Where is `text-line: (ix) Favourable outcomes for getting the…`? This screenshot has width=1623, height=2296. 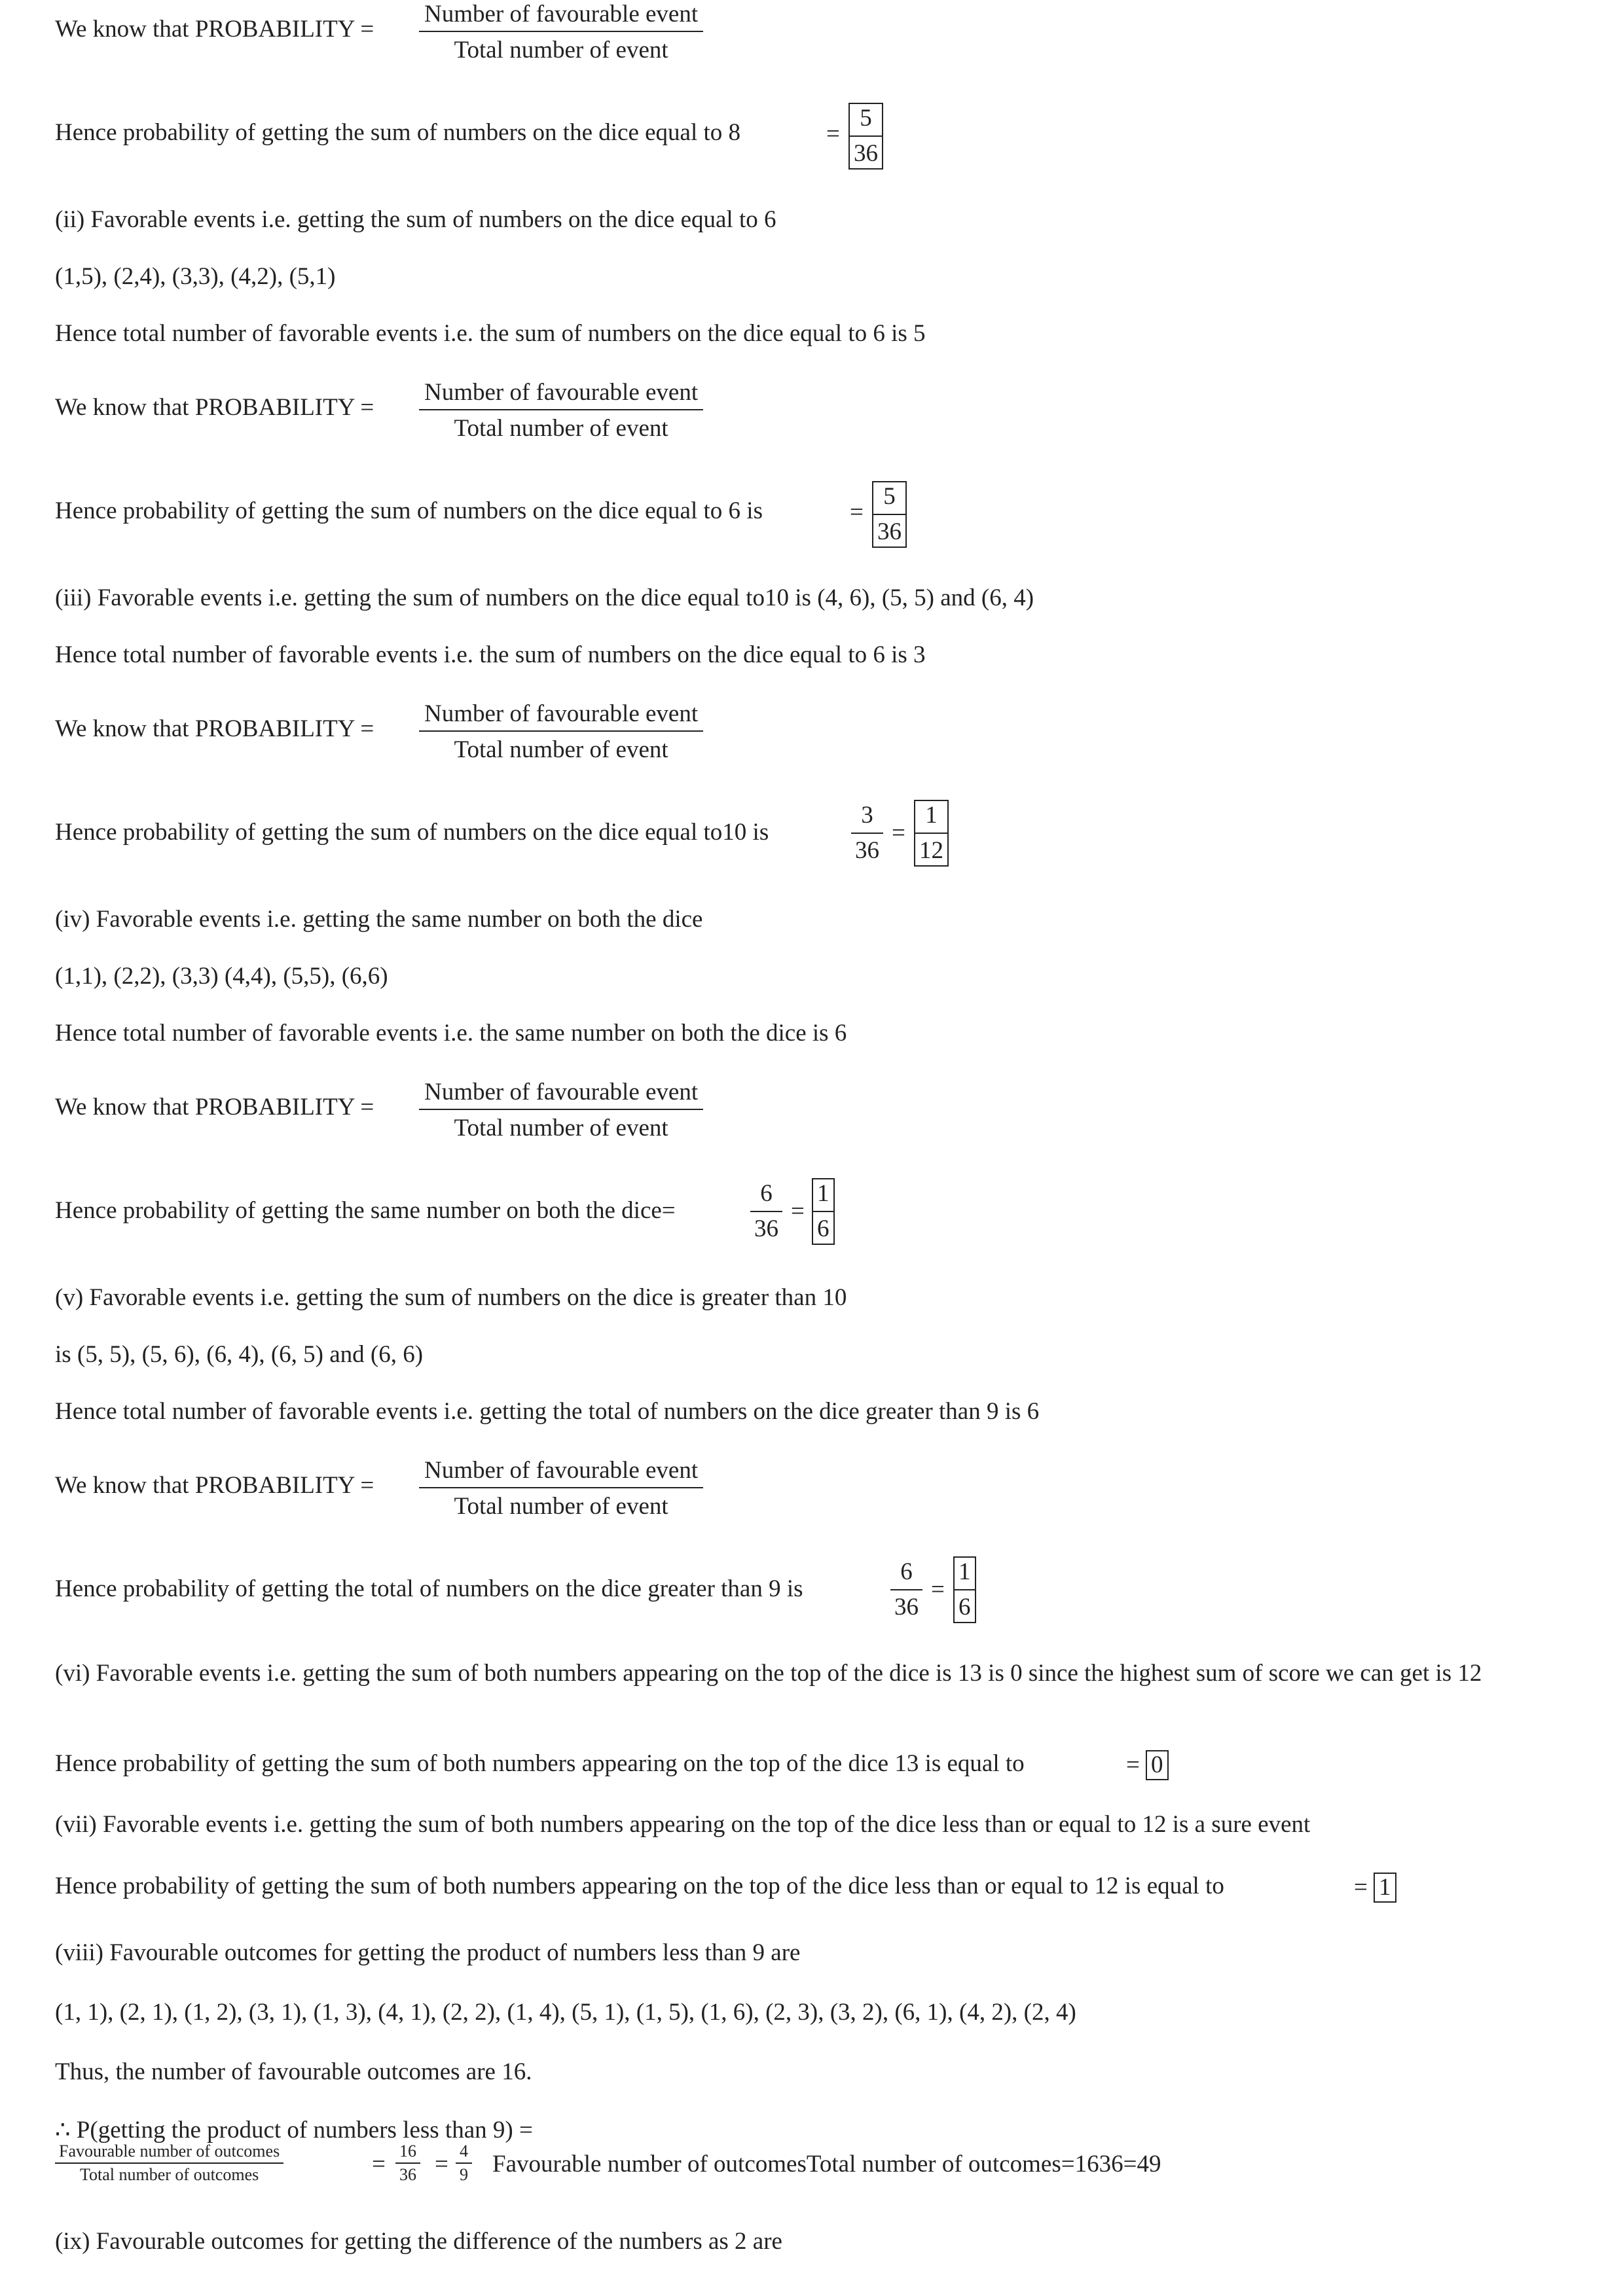 text-line: (ix) Favourable outcomes for getting the… is located at coordinates (418, 2241).